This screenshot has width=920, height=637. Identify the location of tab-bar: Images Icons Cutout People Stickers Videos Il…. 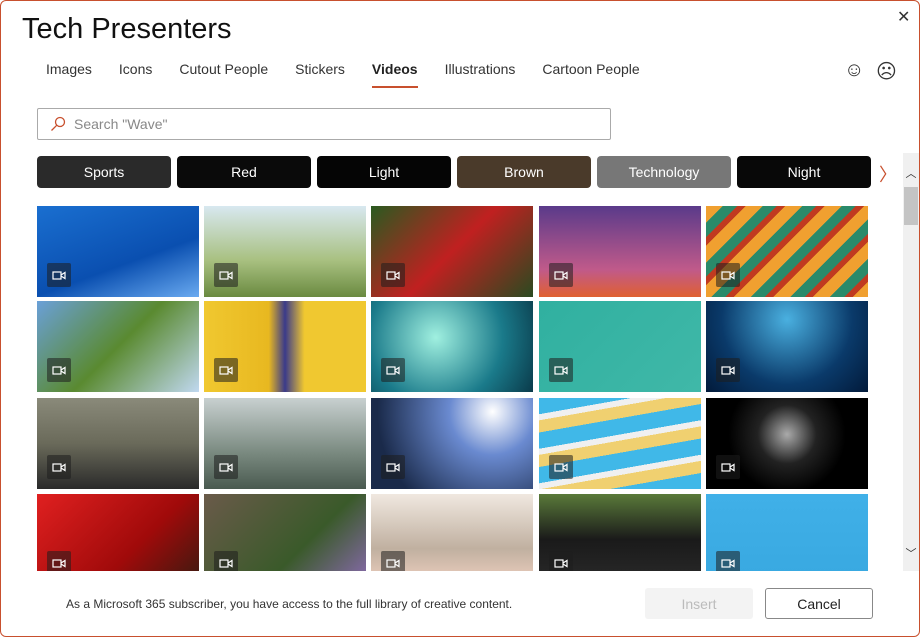
(356, 74).